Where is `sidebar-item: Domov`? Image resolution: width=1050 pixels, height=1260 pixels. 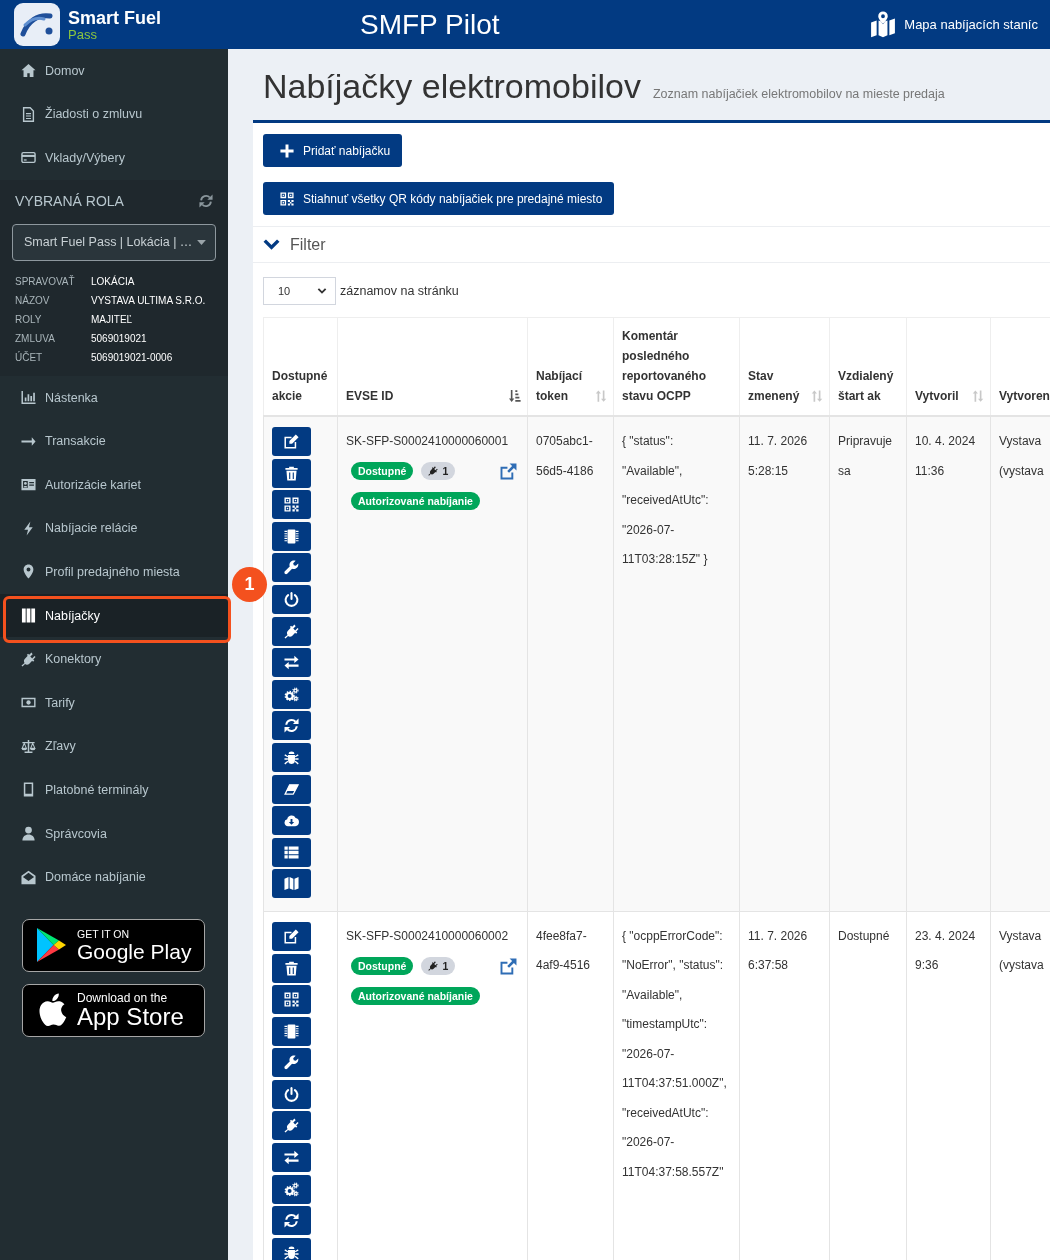 sidebar-item: Domov is located at coordinates (114, 71).